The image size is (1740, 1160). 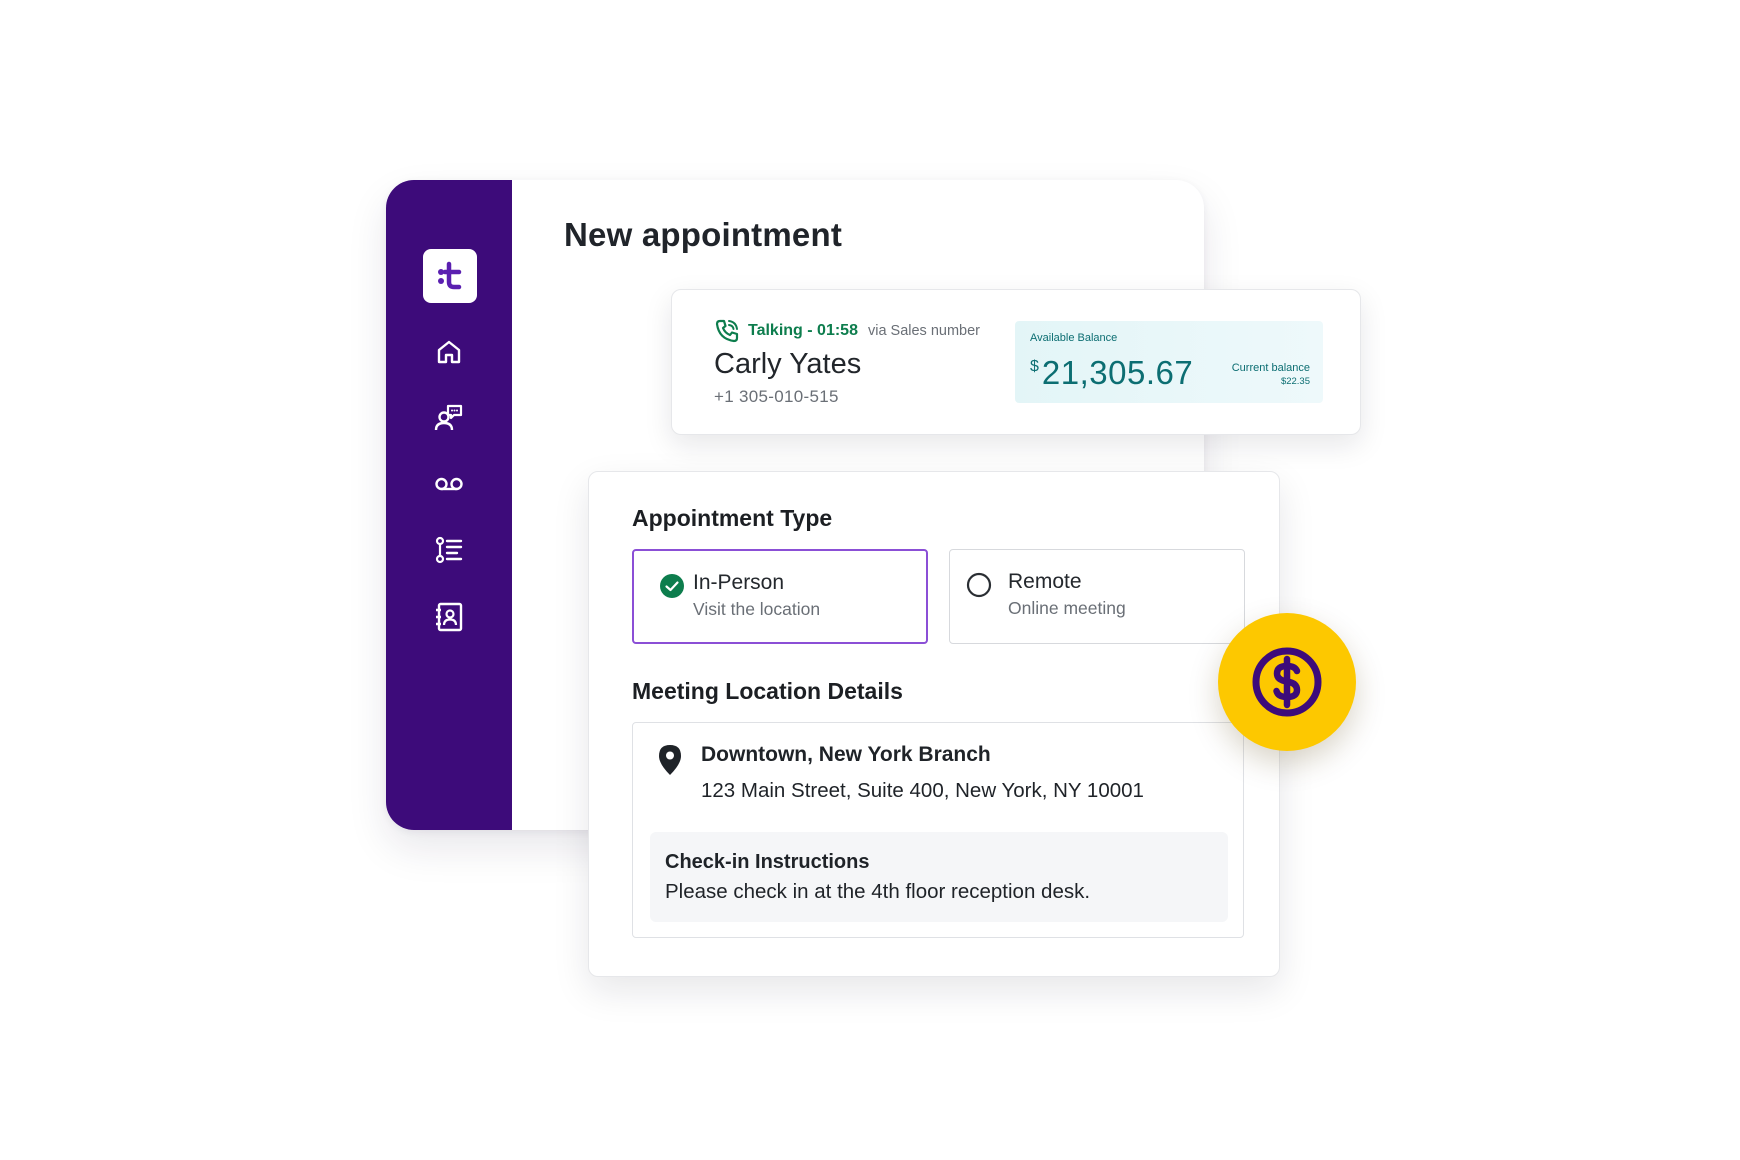 I want to click on option-title: Remote, so click(x=1045, y=581).